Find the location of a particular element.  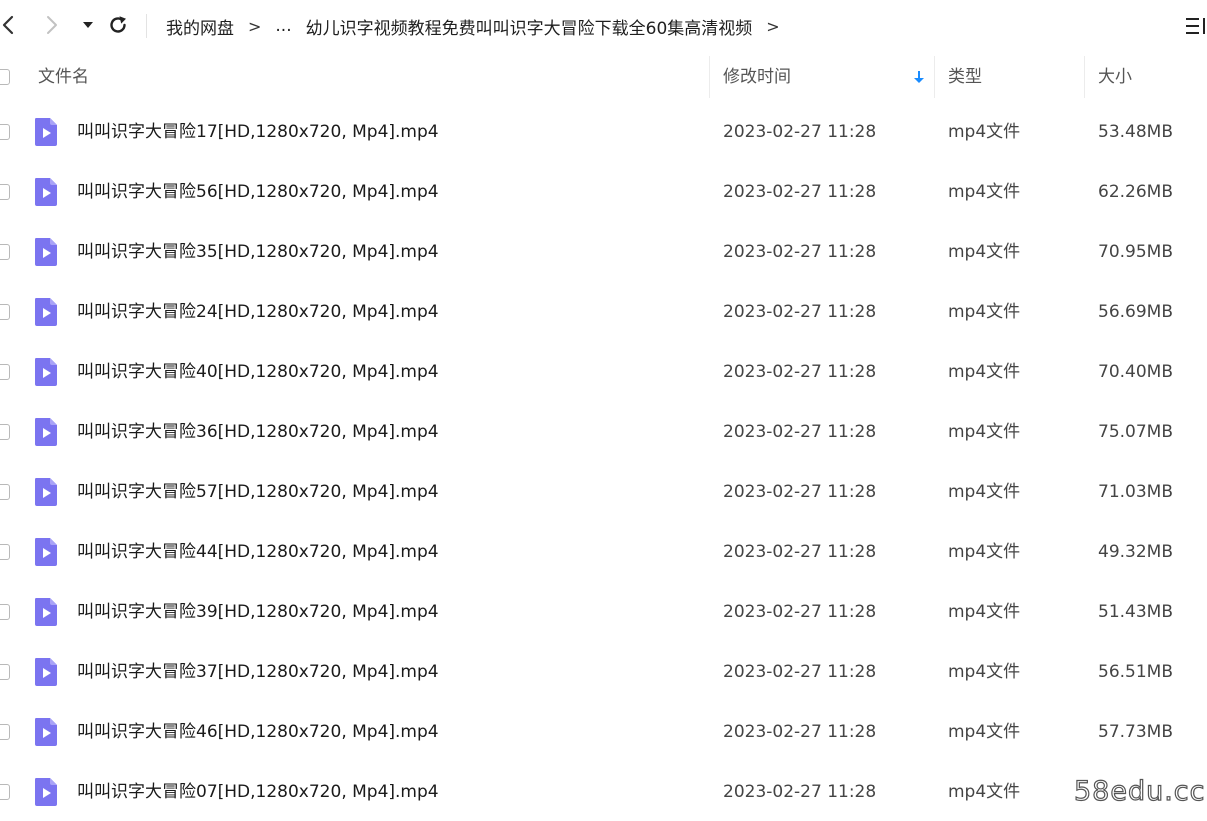

toolbar: 我的网盘 > ... 幼儿识字视频教程免费叫叫识字大冒险下载全60集高清视频 > is located at coordinates (603, 26).